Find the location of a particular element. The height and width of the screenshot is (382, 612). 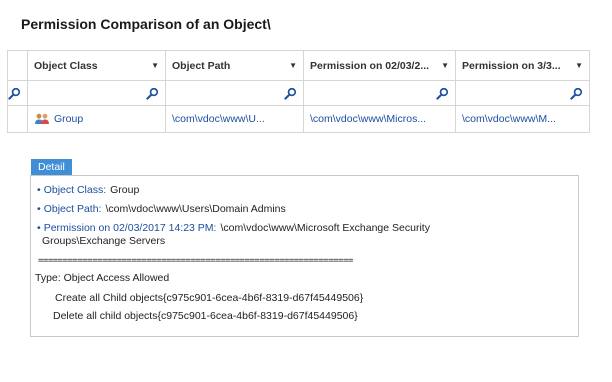

group-icon is located at coordinates (42, 119).